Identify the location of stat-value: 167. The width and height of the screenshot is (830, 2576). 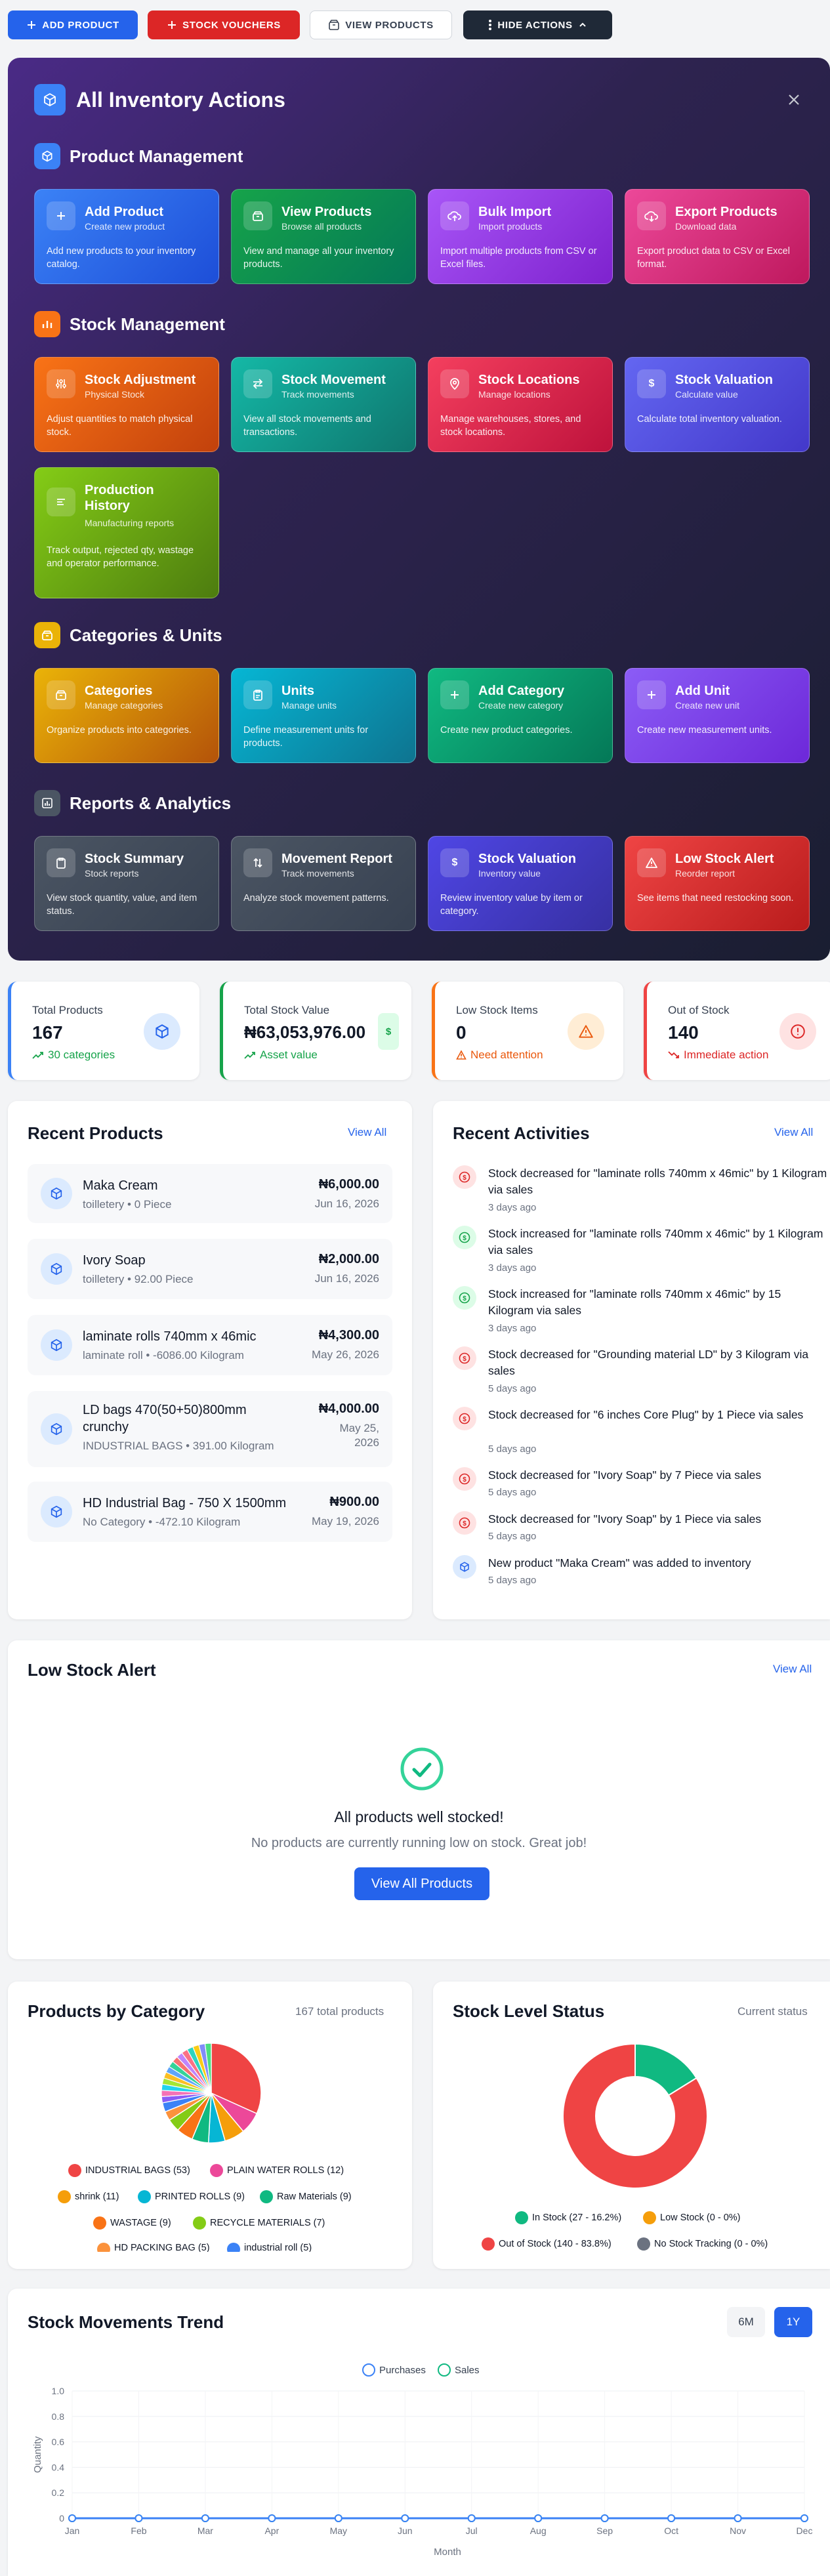
(48, 1032).